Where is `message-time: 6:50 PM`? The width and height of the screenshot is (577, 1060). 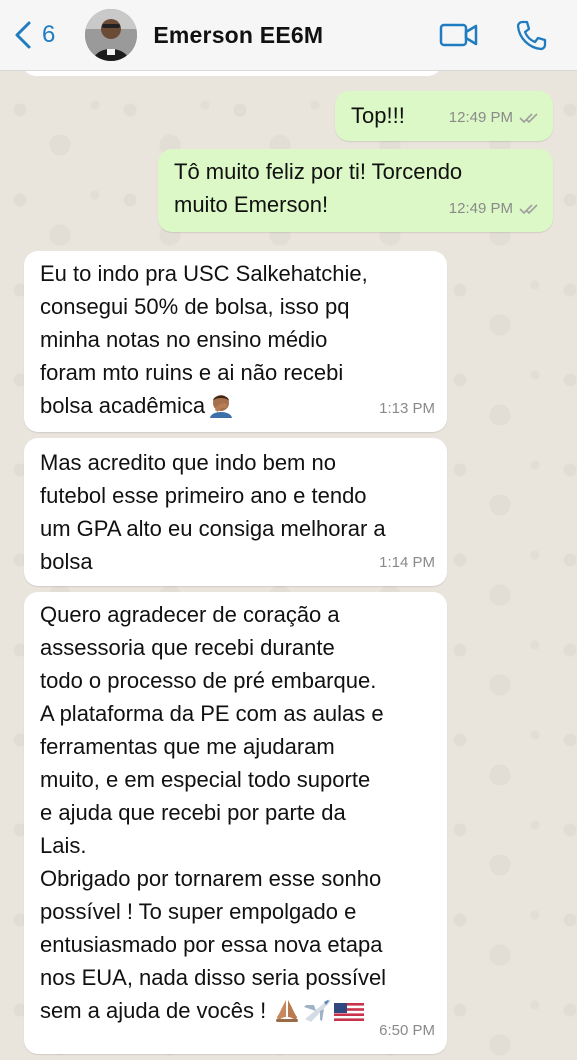
message-time: 6:50 PM is located at coordinates (407, 1030).